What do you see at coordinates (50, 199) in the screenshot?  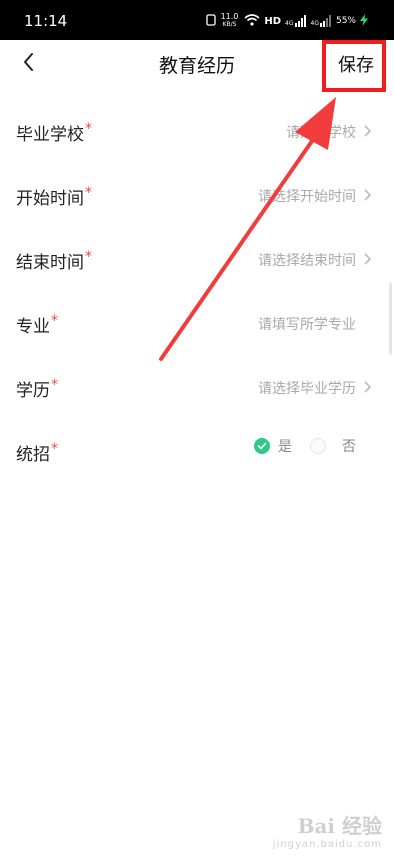 I see `start-time-label-text: 开始时间` at bounding box center [50, 199].